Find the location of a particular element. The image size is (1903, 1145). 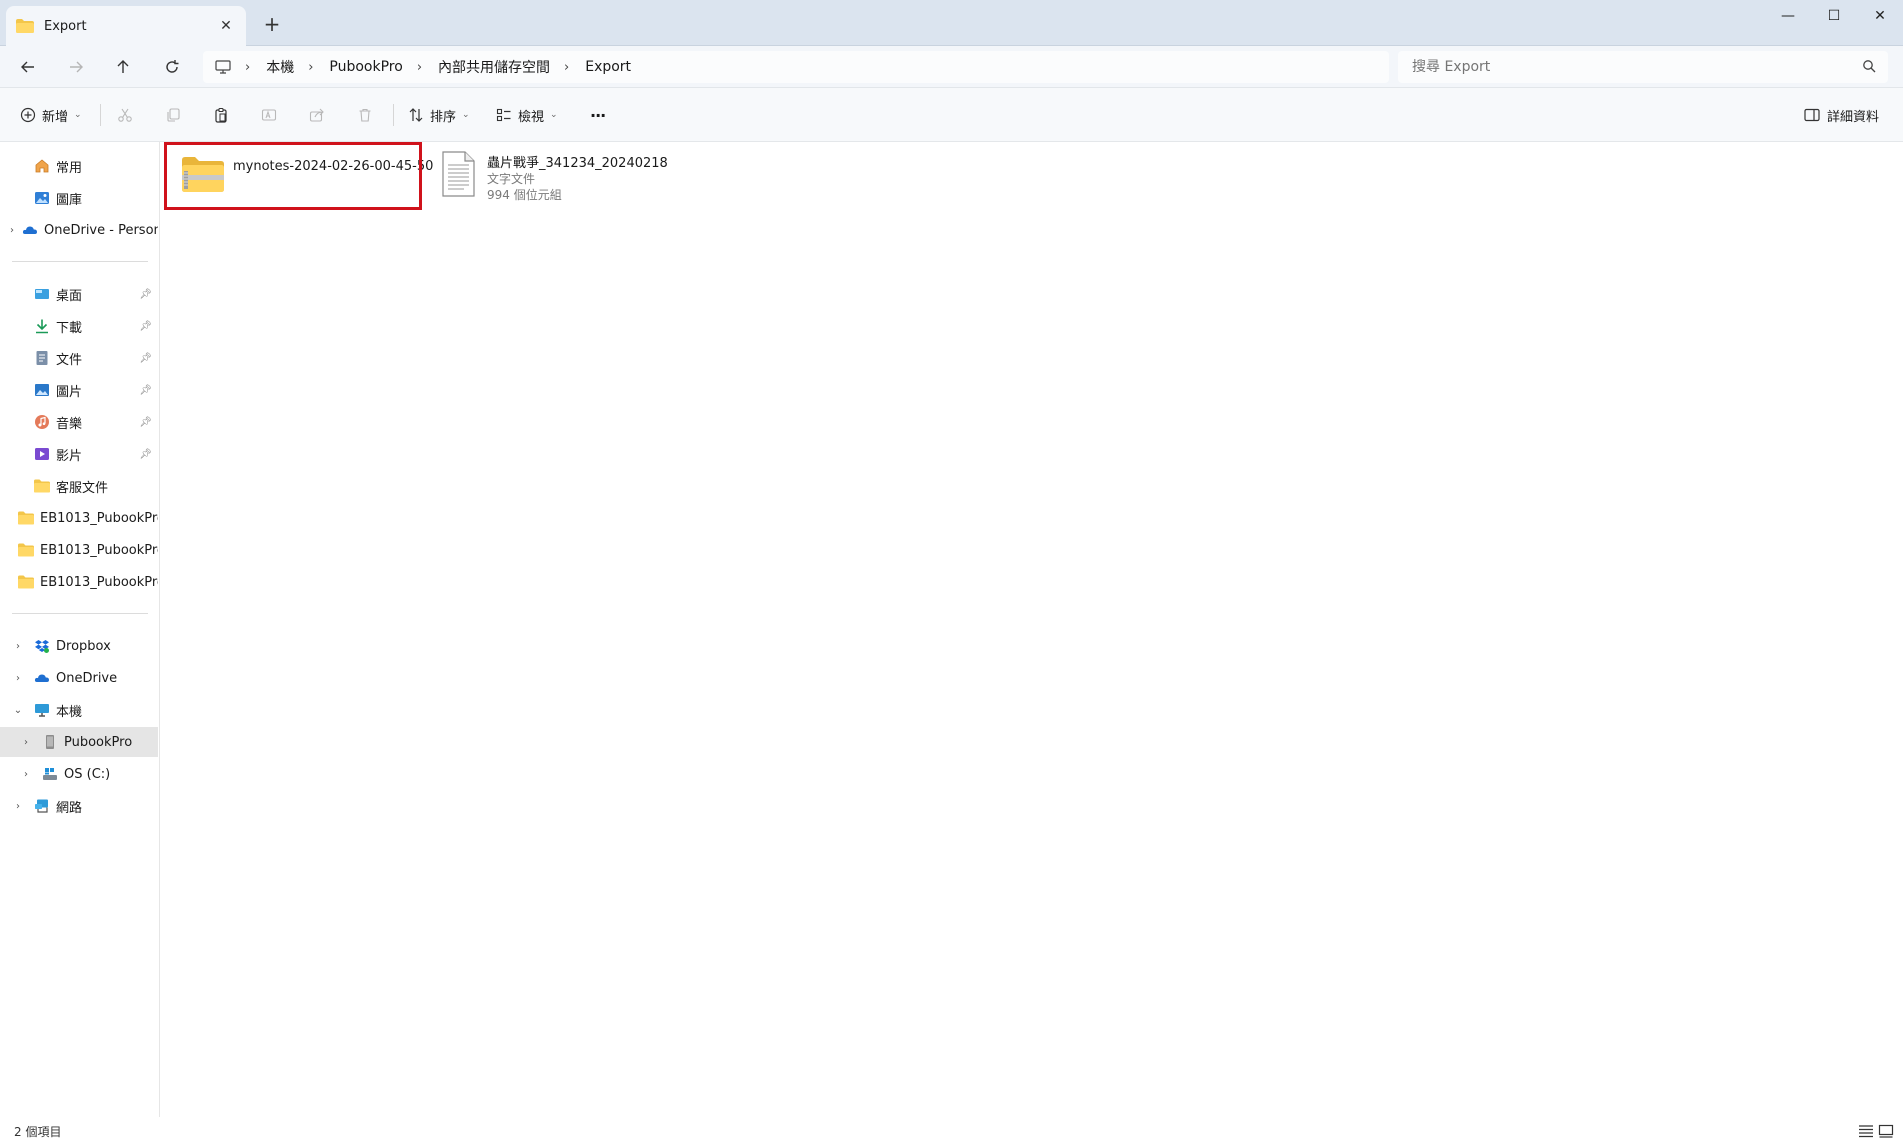

sidebar-item-eb1013-3: EB1013_PubookPro is located at coordinates (79, 582).